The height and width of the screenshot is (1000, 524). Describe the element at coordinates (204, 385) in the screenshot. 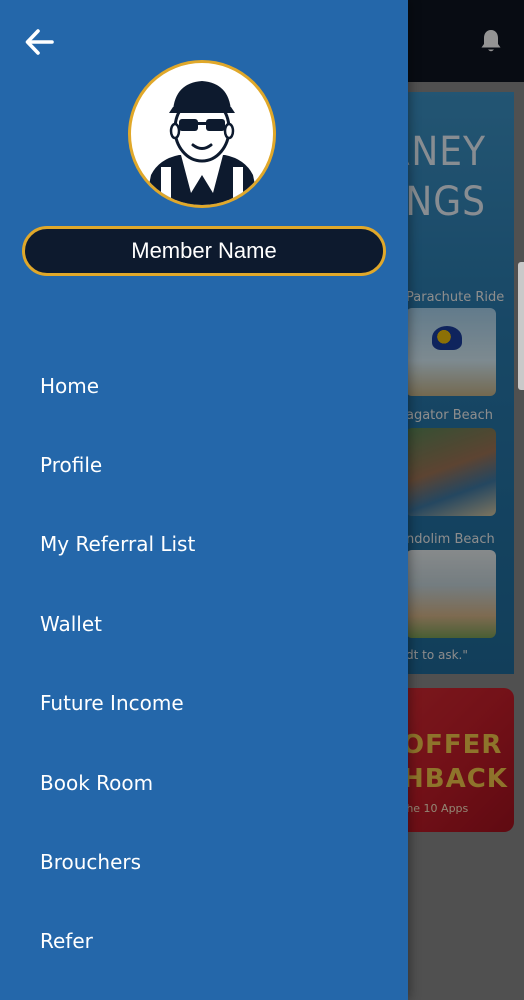

I see `menu-item-home: Home` at that location.